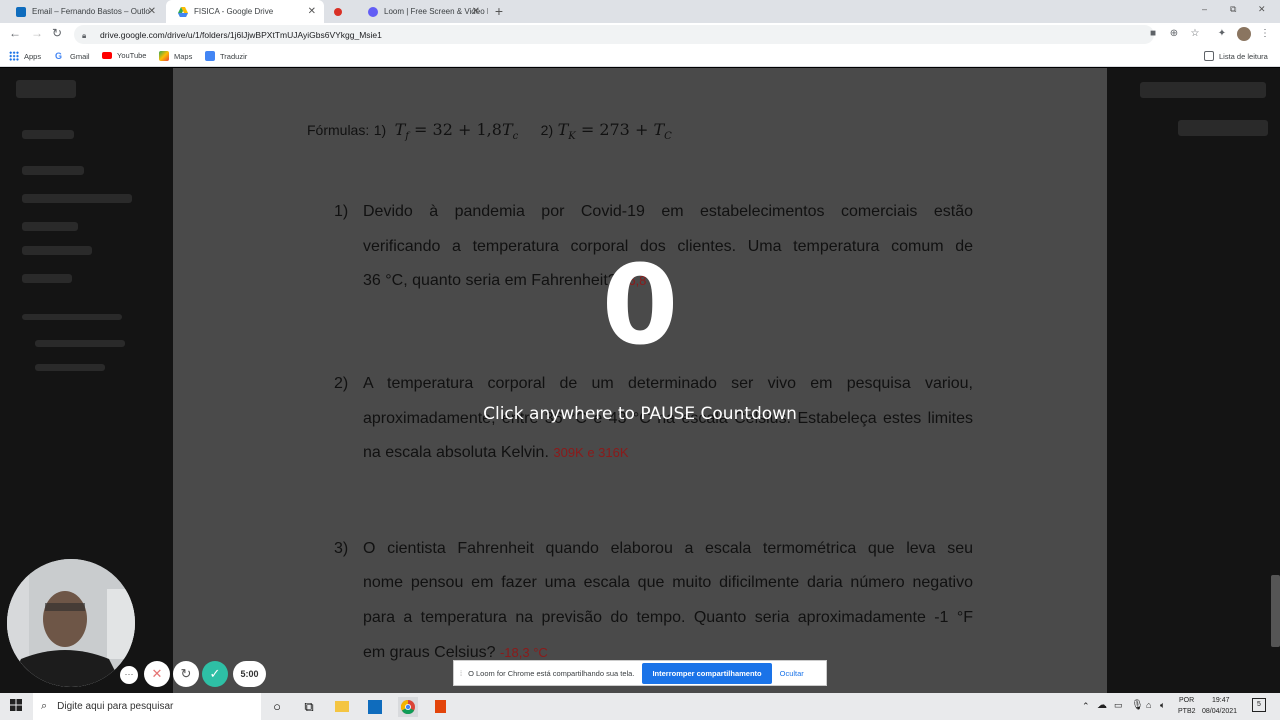  I want to click on question-1-line: 36 °C, quanto seria em Fahrenheit?, so click(490, 280).